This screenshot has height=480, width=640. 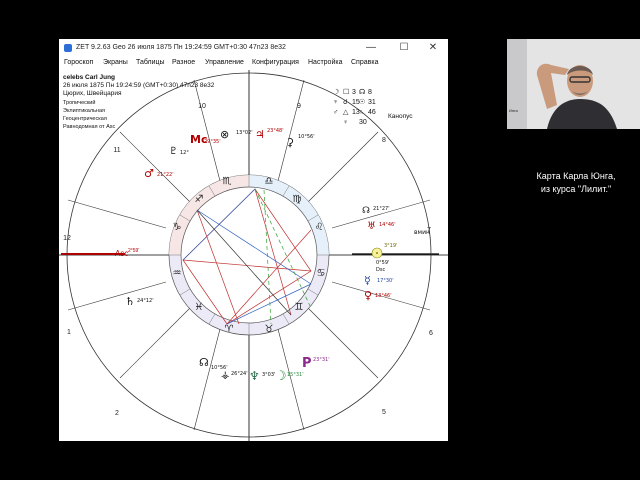 I want to click on ceres-degree: 10°56', so click(x=306, y=137).